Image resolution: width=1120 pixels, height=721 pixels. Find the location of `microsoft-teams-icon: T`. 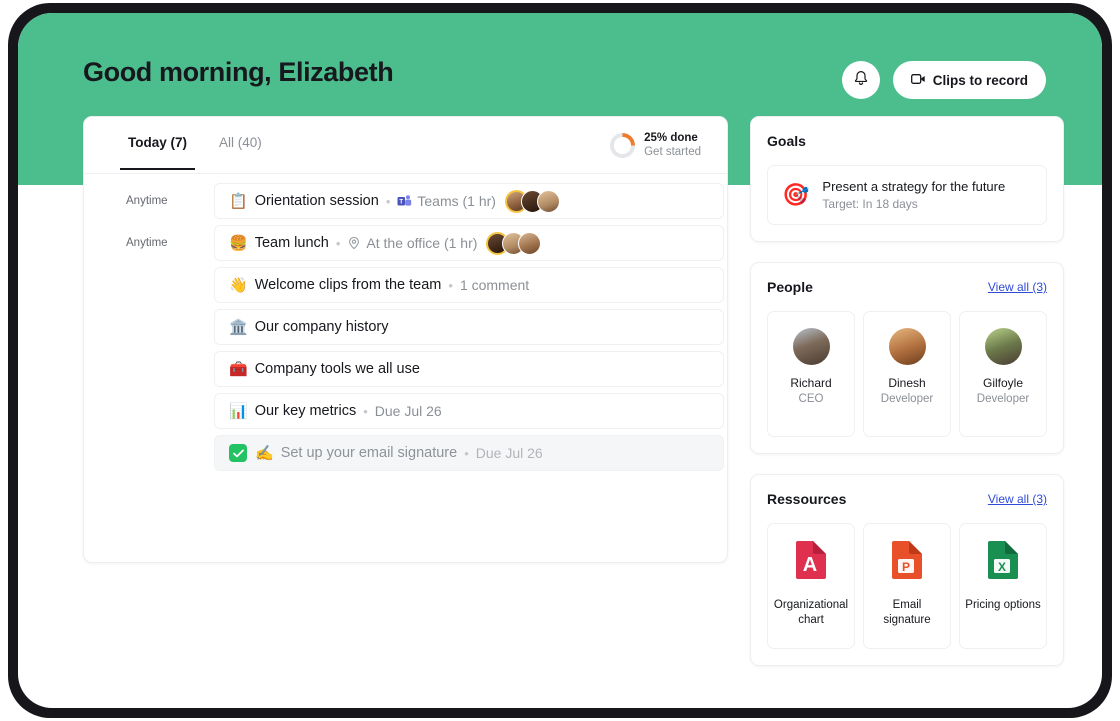

microsoft-teams-icon: T is located at coordinates (404, 201).